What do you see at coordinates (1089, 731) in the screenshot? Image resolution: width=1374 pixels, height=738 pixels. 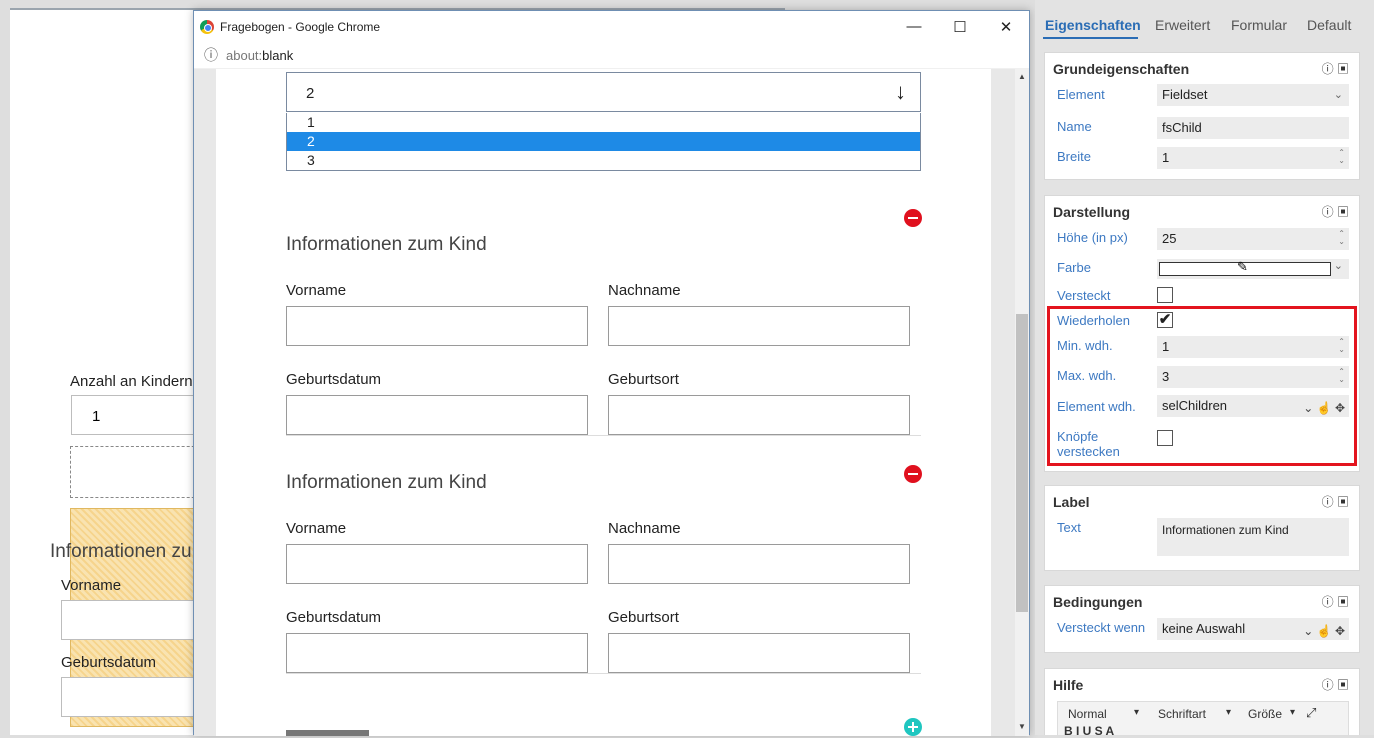 I see `format-buttons: B I U S A` at bounding box center [1089, 731].